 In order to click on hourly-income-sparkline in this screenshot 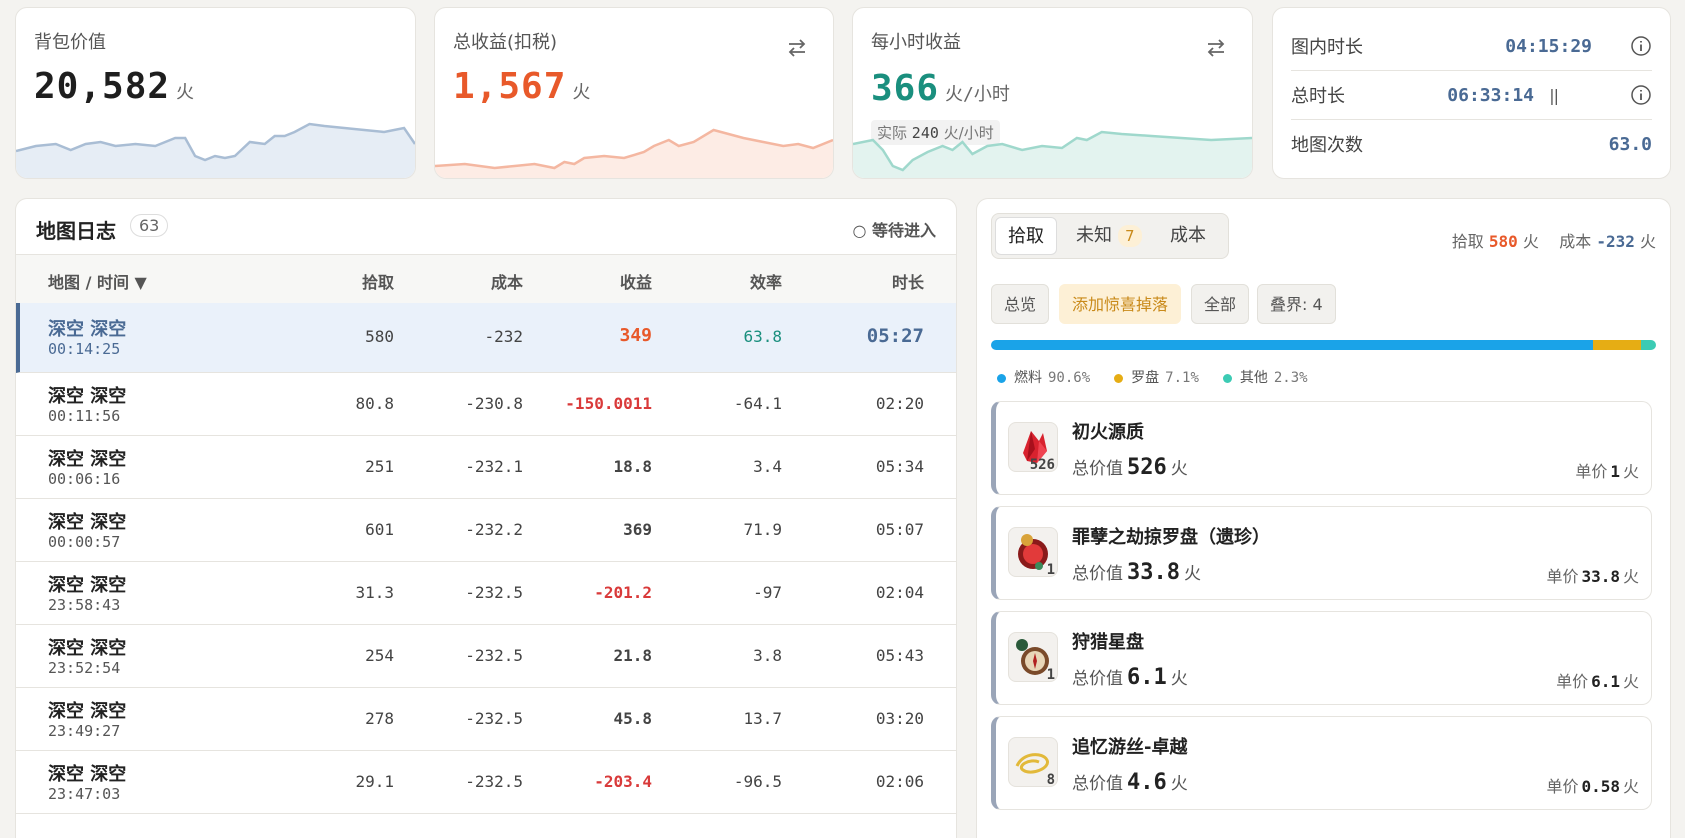, I will do `click(1052, 154)`.